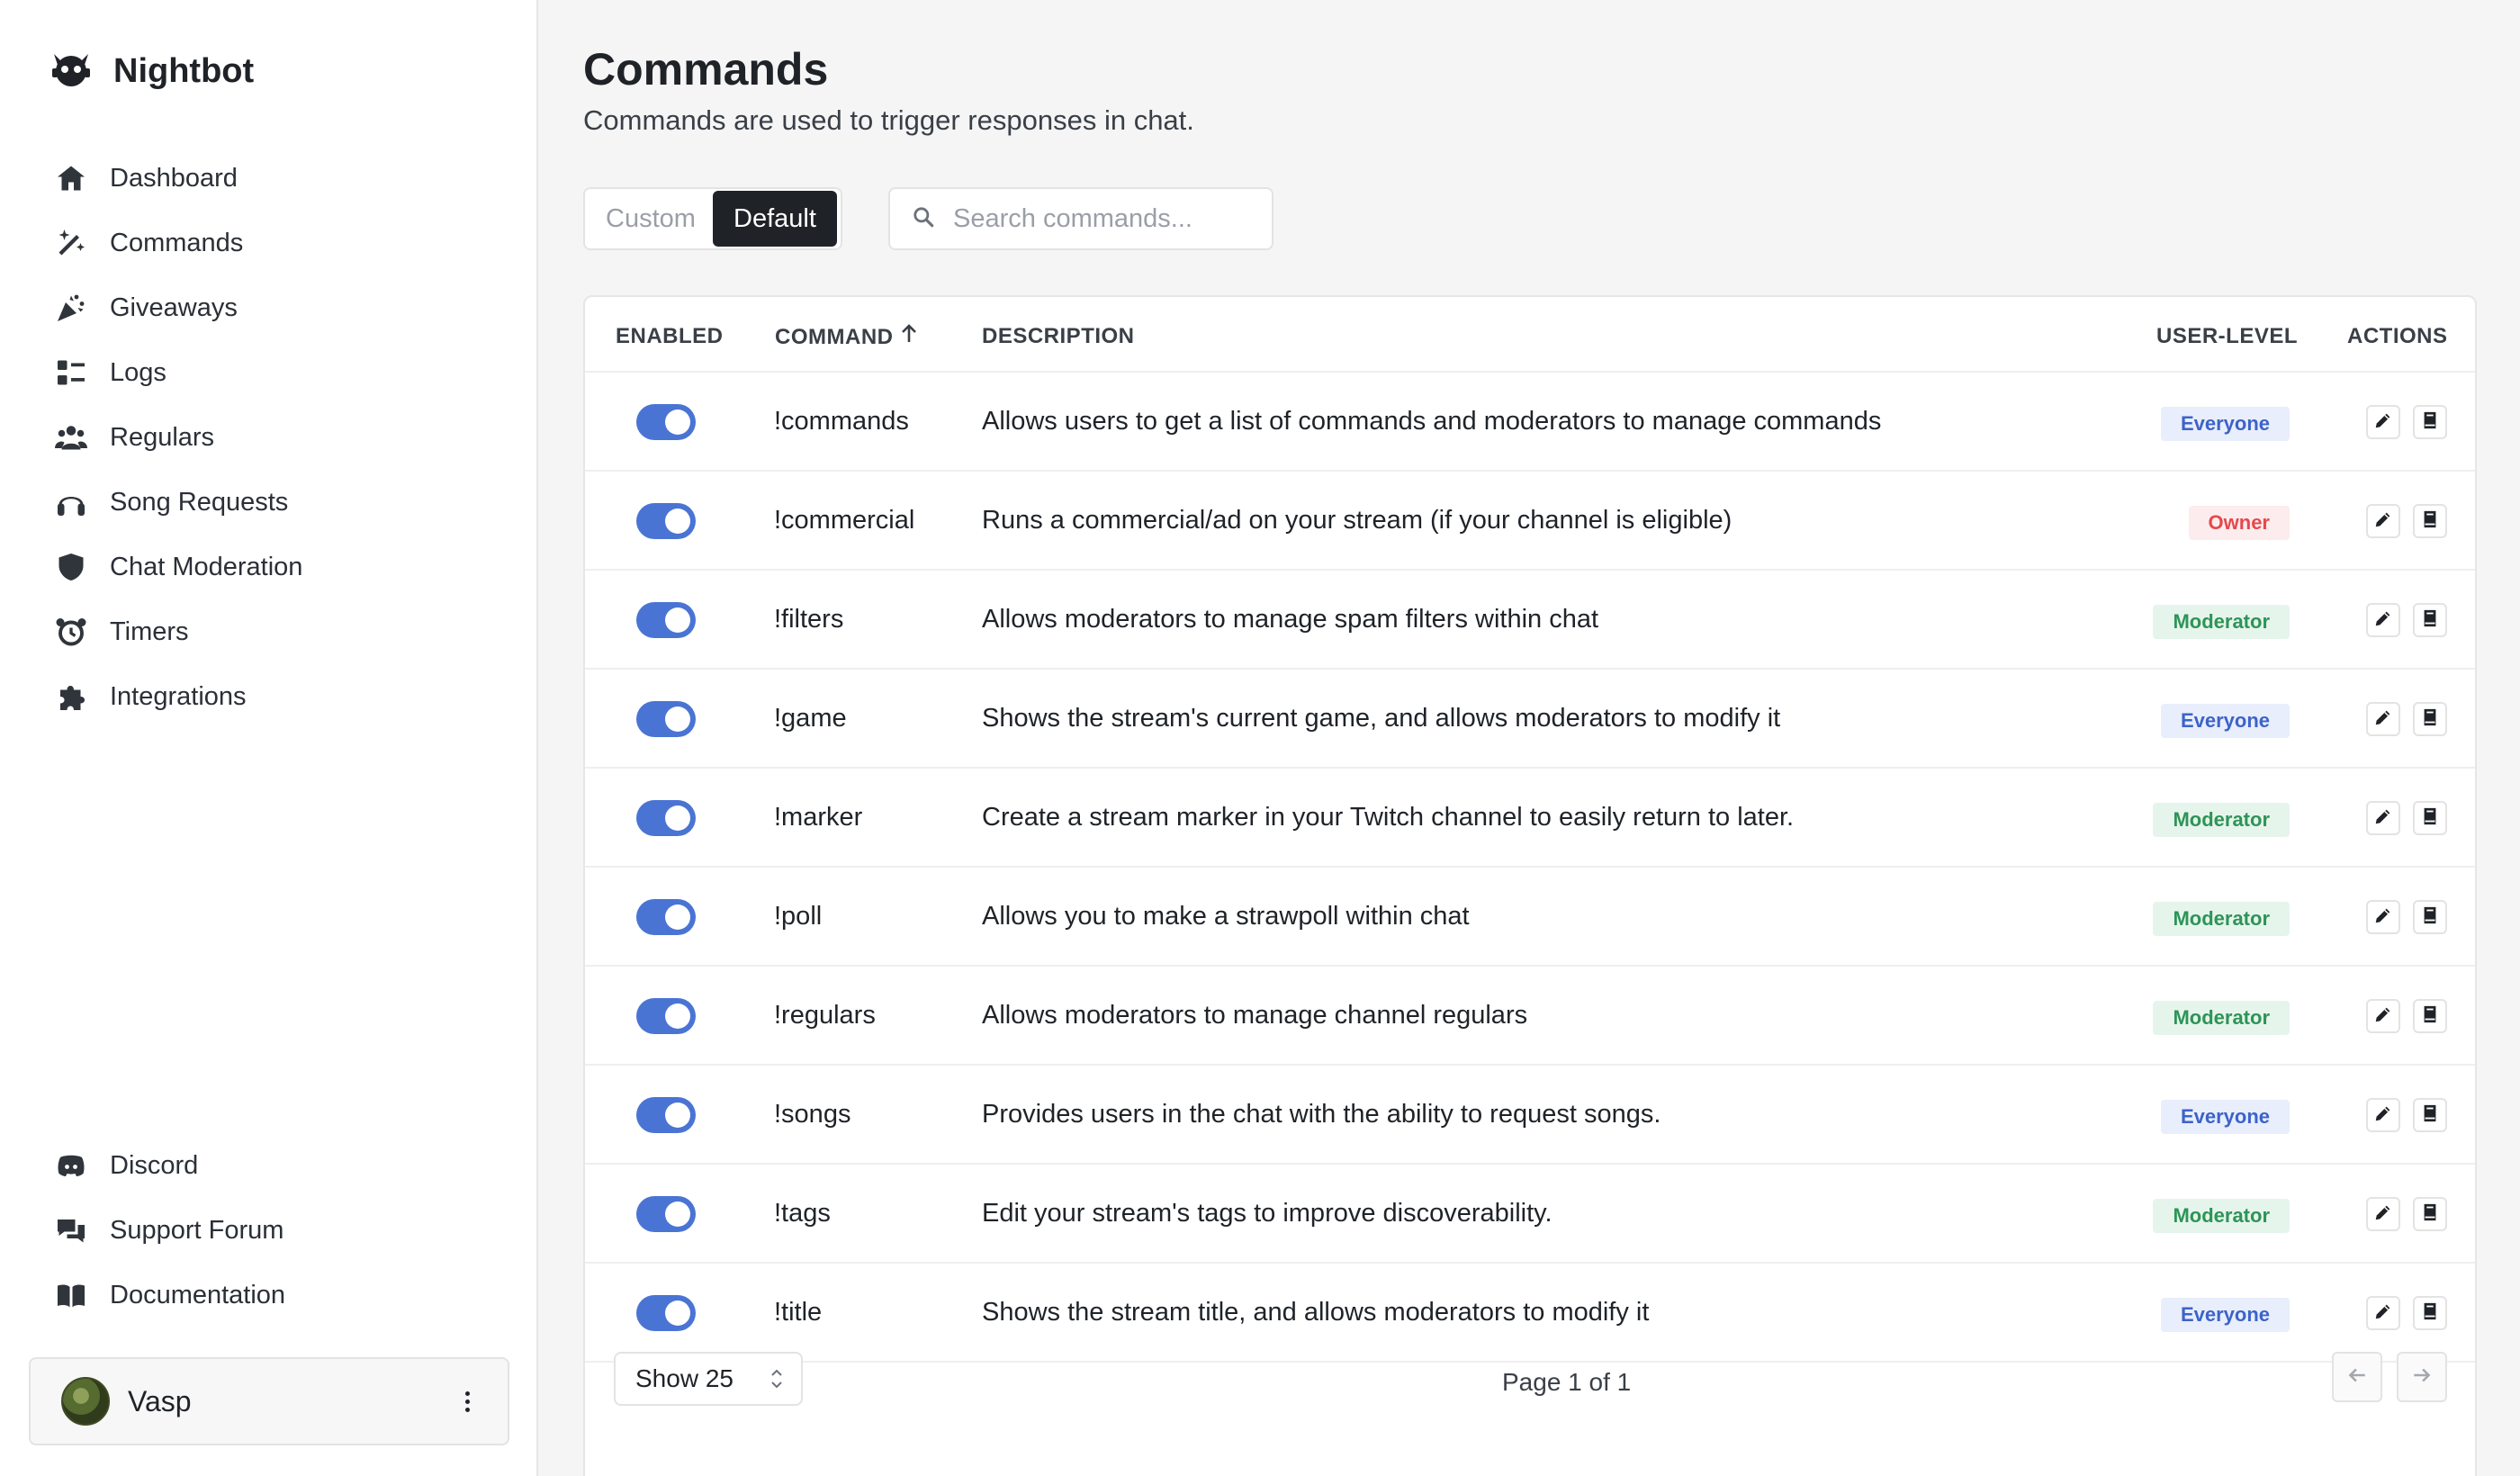 The image size is (2520, 1476). Describe the element at coordinates (277, 1230) in the screenshot. I see `sidebar-item-support-forum: Support Forum` at that location.